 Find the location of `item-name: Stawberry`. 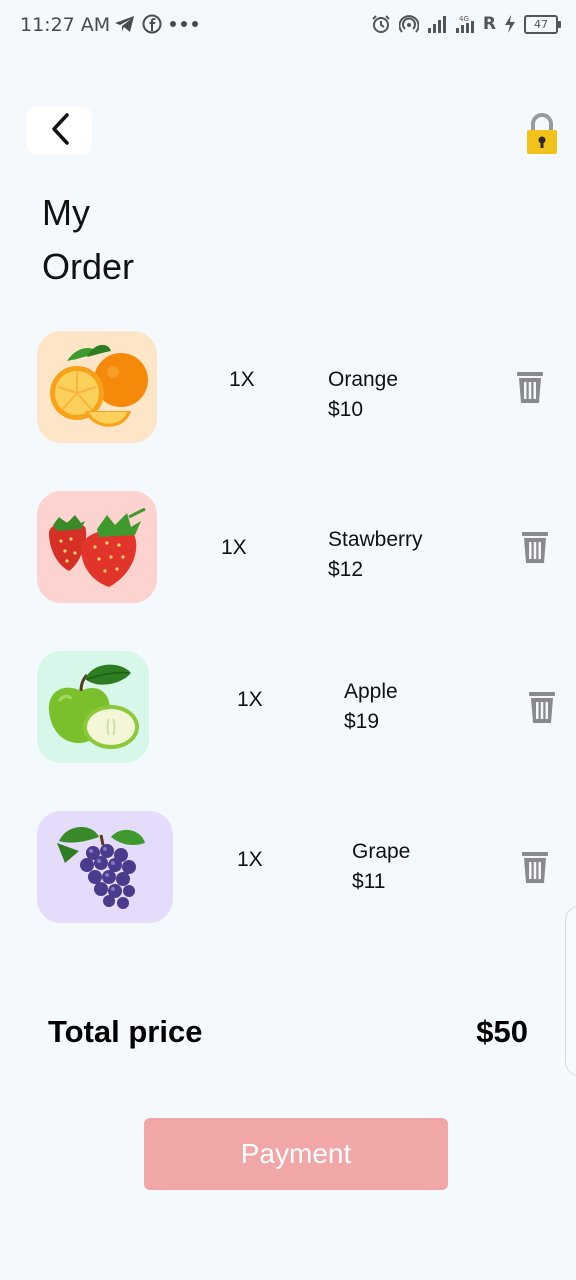

item-name: Stawberry is located at coordinates (375, 539).